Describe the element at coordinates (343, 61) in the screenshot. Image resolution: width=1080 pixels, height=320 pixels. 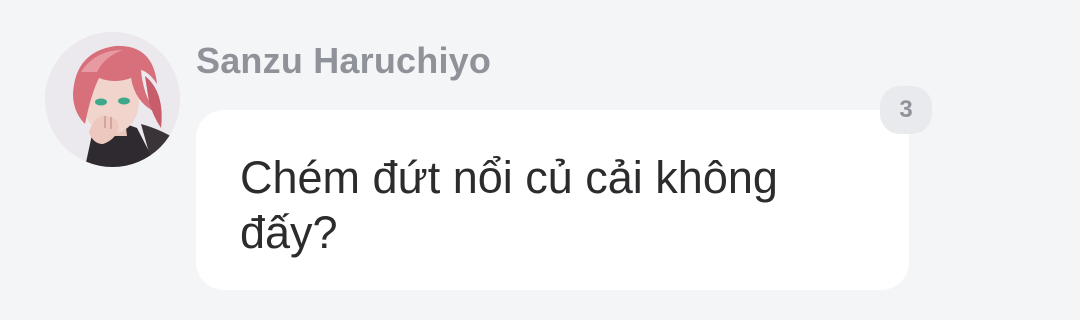
I see `sender-name: Sanzu Haruchiyo` at that location.